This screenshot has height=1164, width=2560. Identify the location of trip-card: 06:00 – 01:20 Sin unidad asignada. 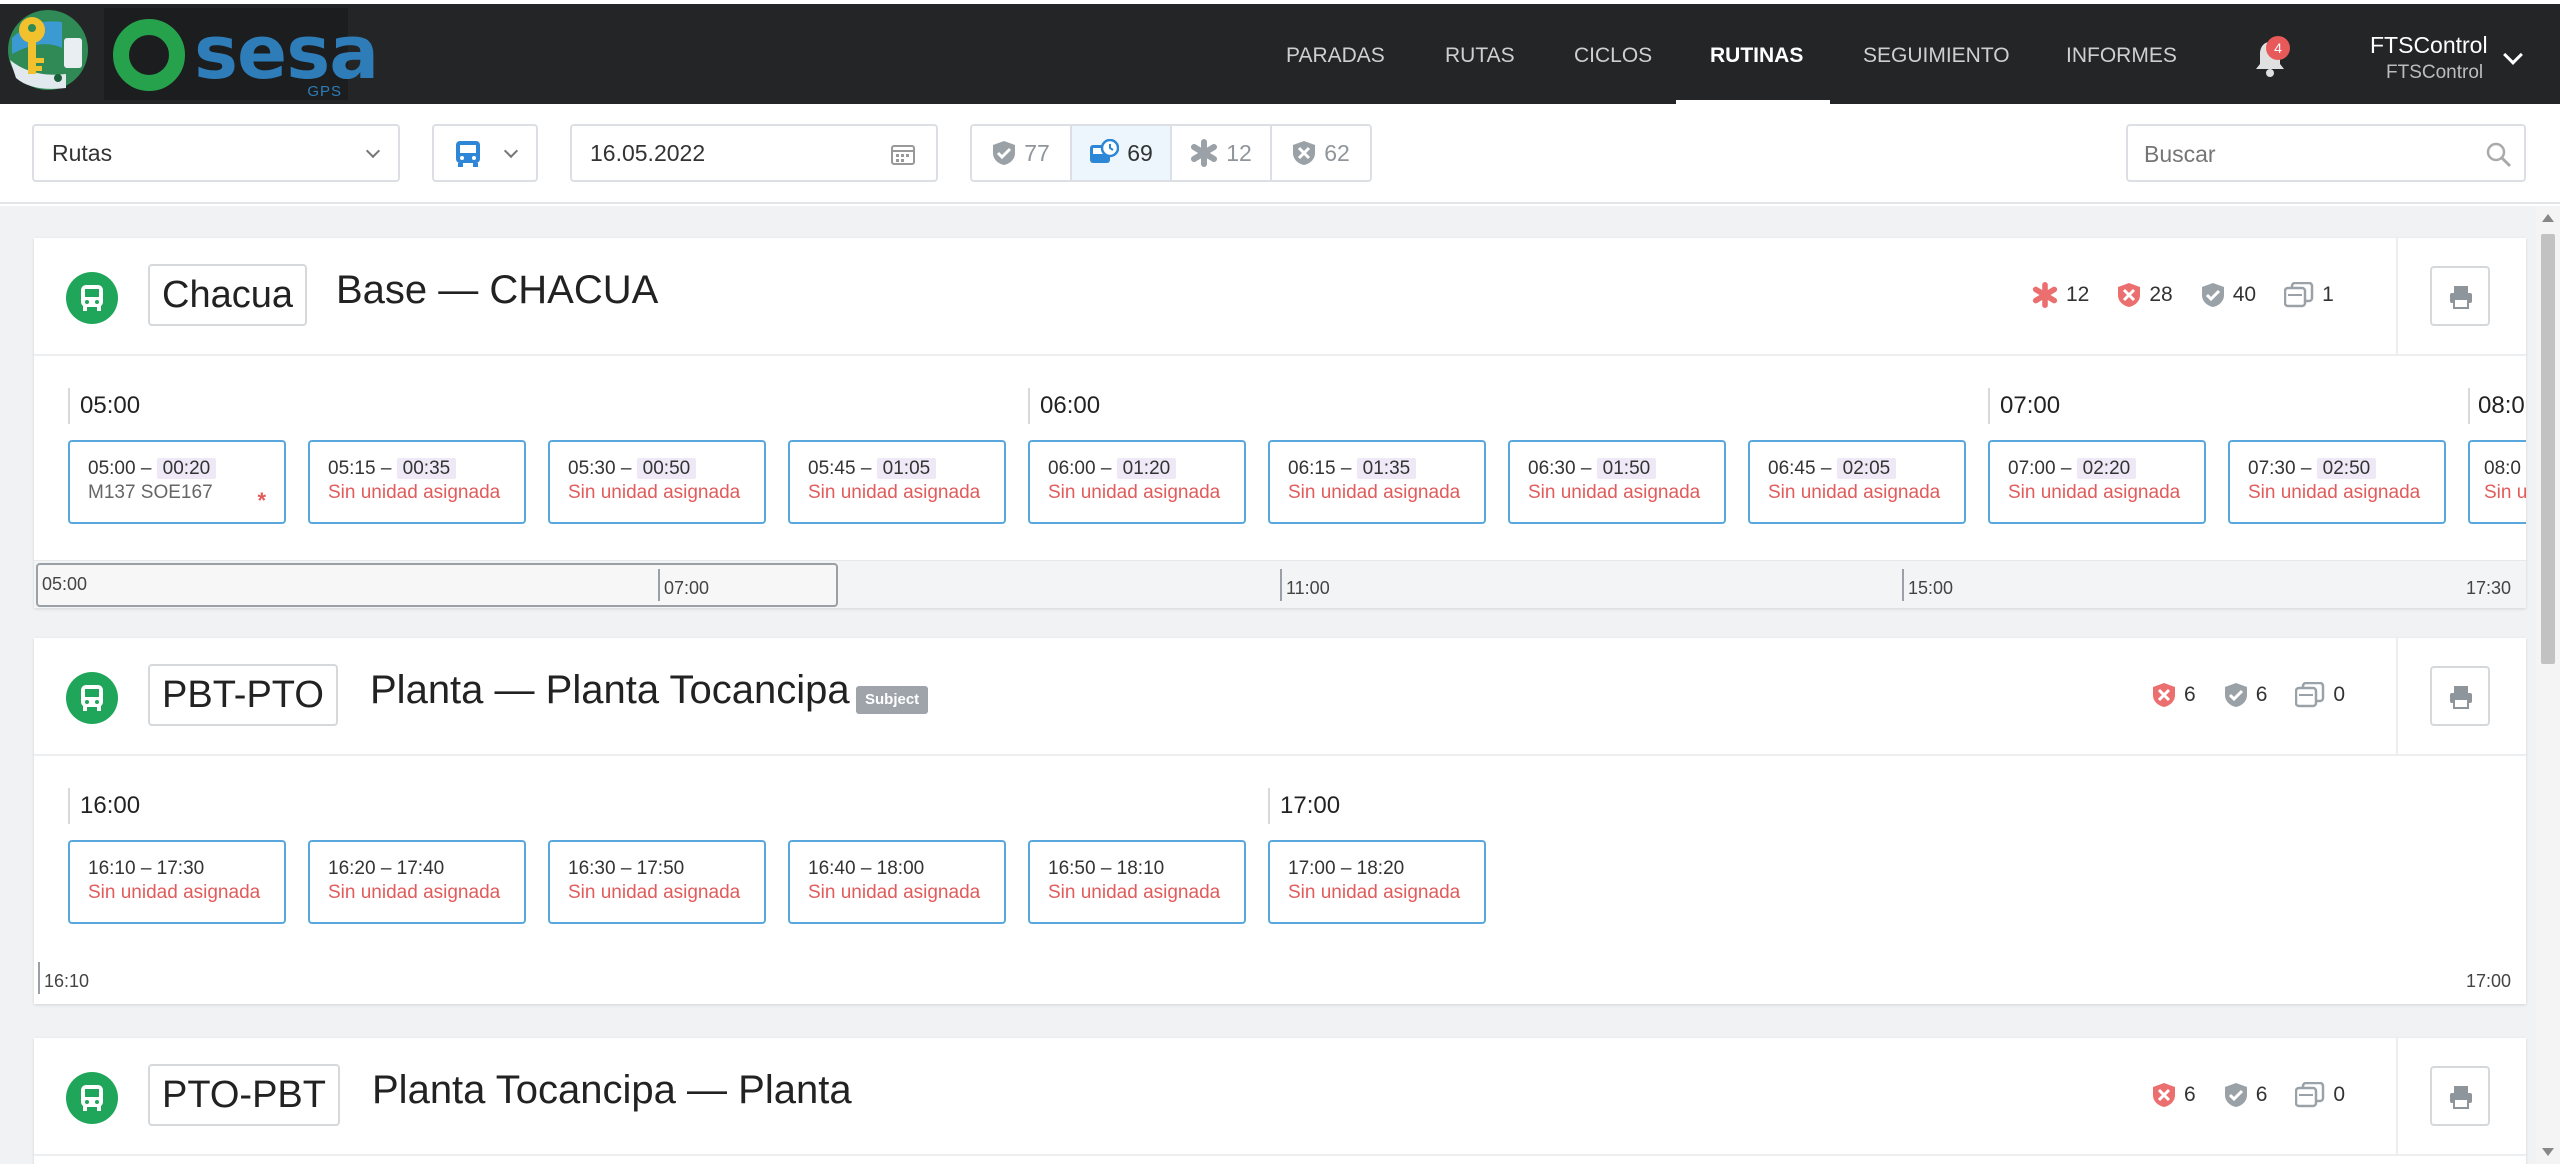
(1137, 482).